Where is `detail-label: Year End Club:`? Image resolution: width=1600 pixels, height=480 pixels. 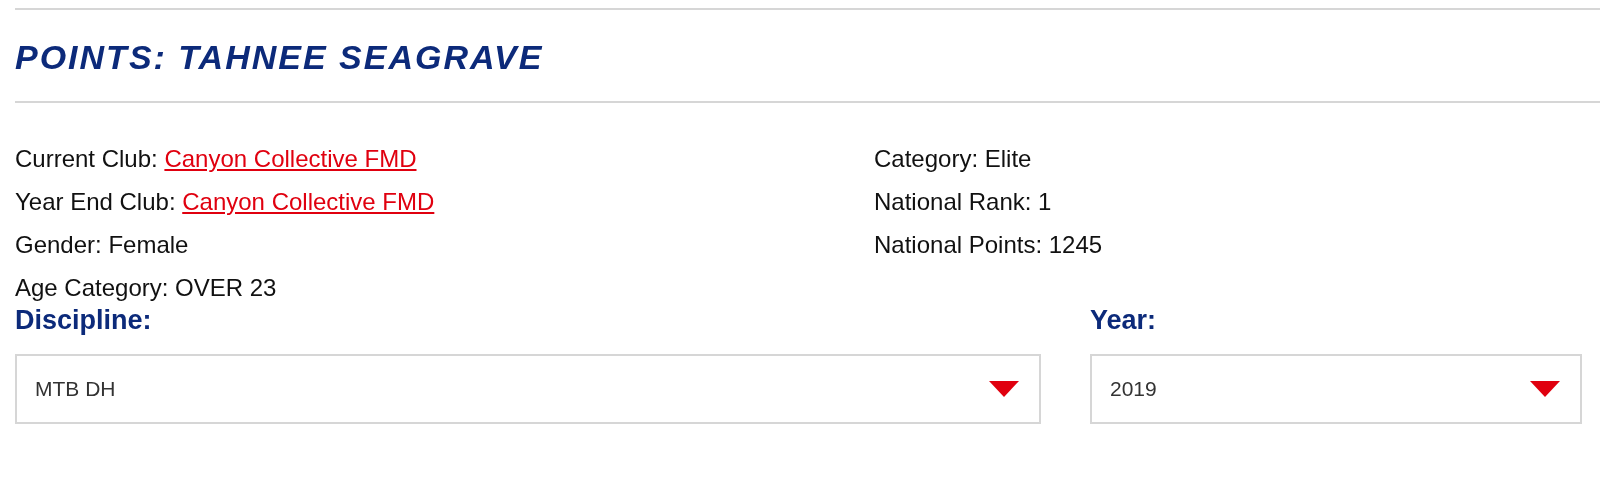
detail-label: Year End Club: is located at coordinates (95, 201).